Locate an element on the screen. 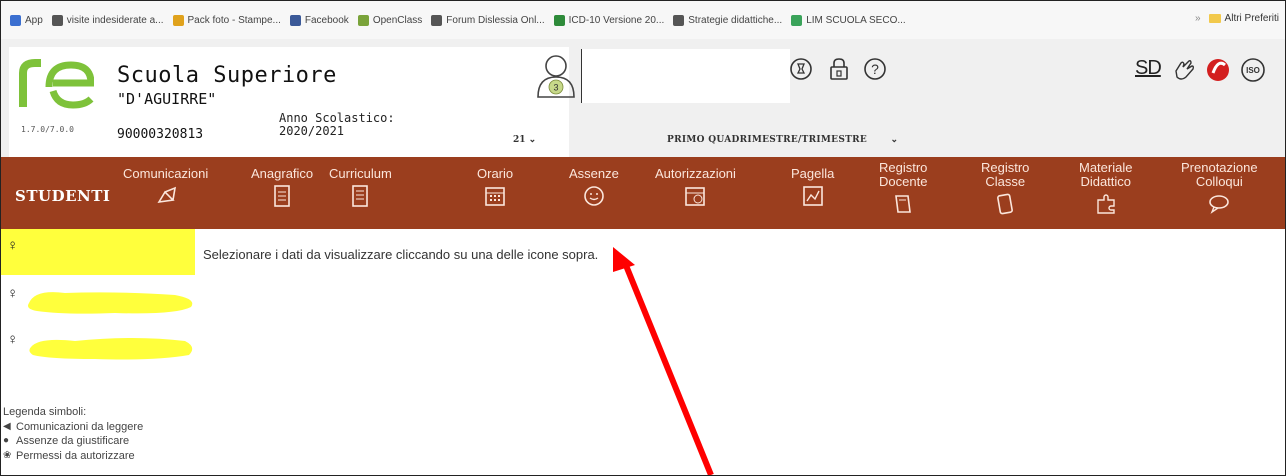  red-arrow-annotation is located at coordinates (663, 361).